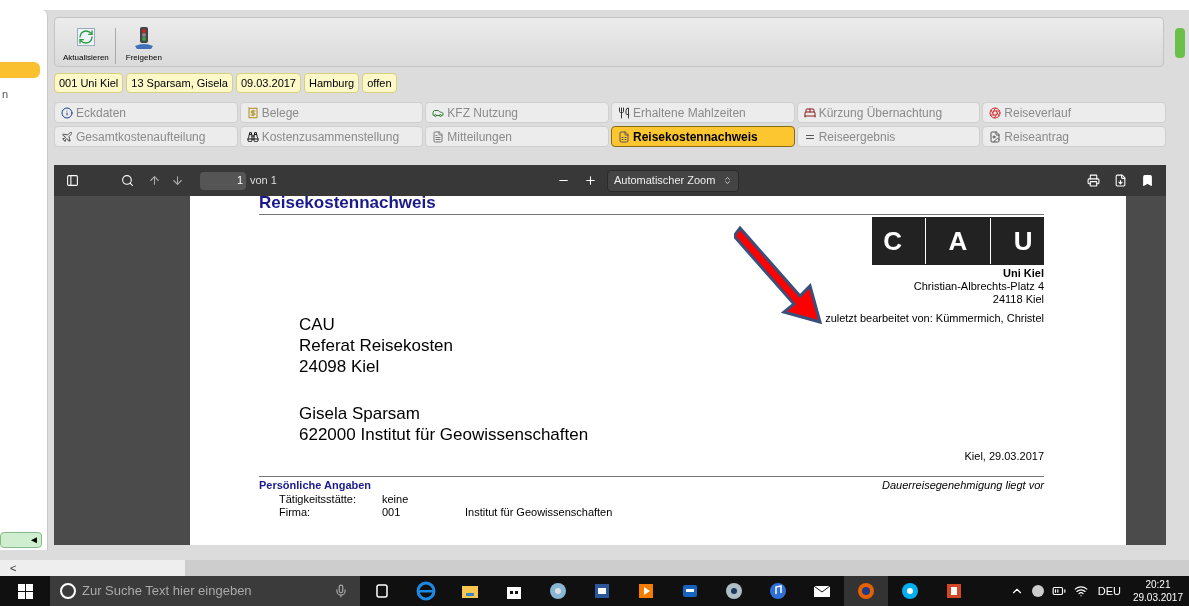 The width and height of the screenshot is (1189, 606). What do you see at coordinates (703, 136) in the screenshot?
I see `tab: Reisekostennachweis` at bounding box center [703, 136].